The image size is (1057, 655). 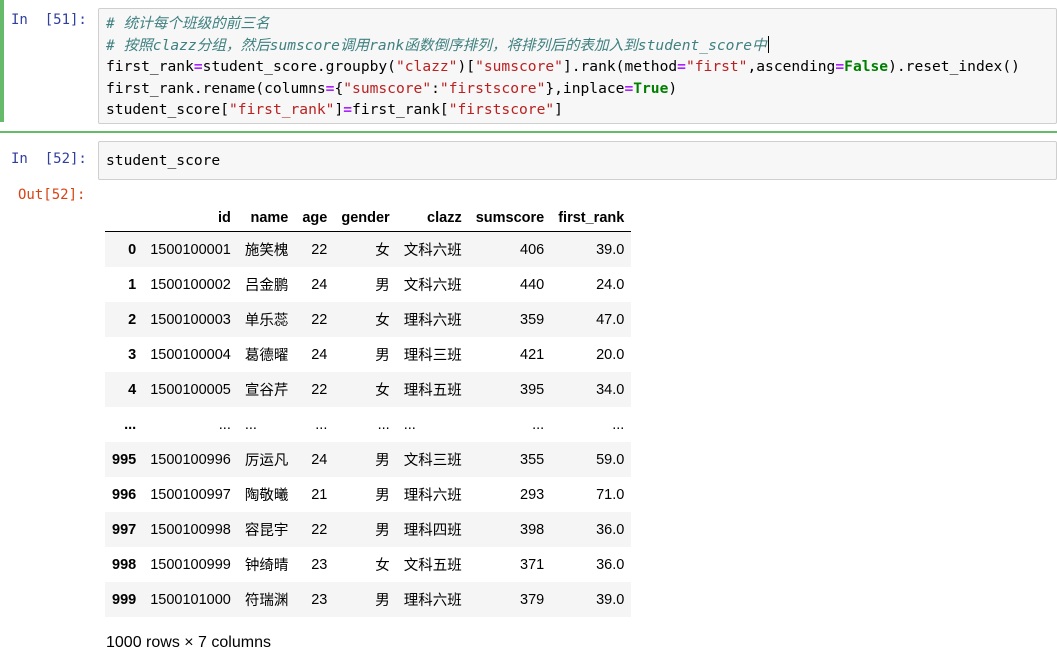 I want to click on row-index: 3, so click(x=132, y=354).